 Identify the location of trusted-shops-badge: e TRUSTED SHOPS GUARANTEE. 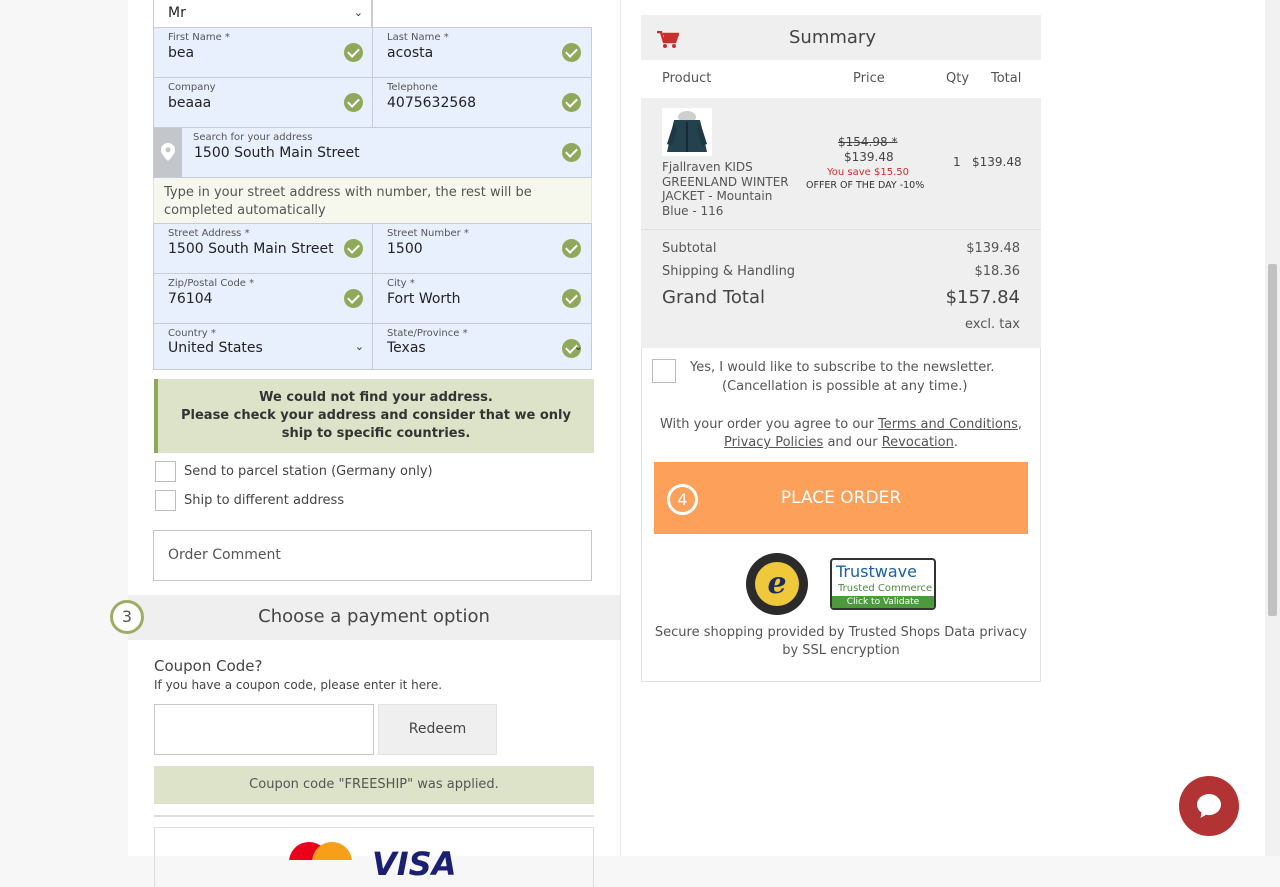
(777, 584).